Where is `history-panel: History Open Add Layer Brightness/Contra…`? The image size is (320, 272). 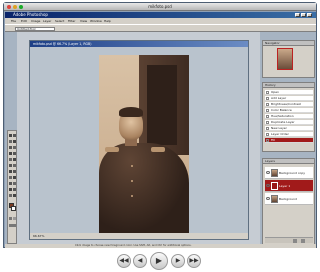
history-panel: History Open Add Layer Brightness/Contra… is located at coordinates (288, 117).